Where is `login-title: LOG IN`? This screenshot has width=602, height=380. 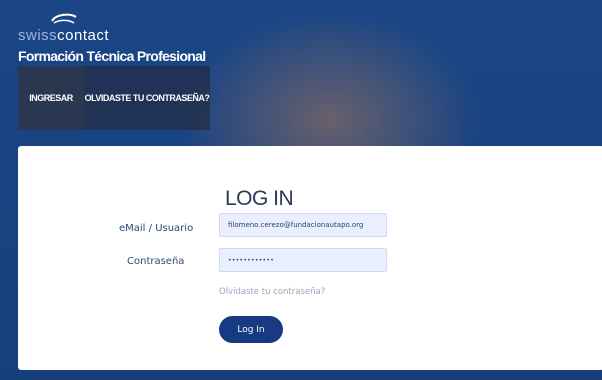 login-title: LOG IN is located at coordinates (259, 198).